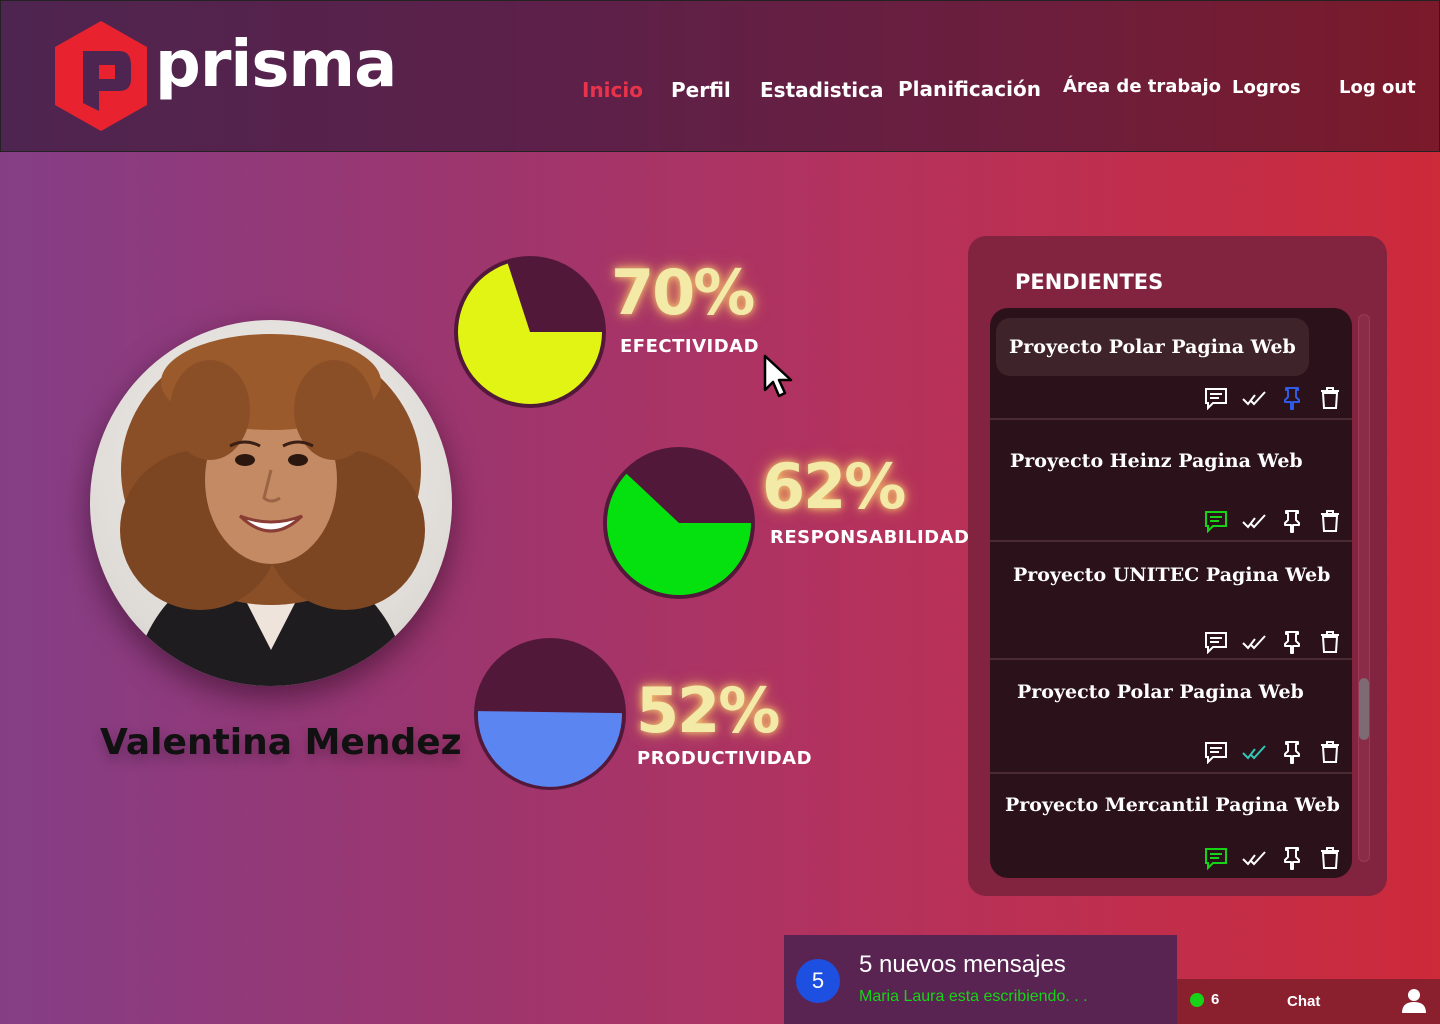  I want to click on nav-logout: Log out, so click(1377, 87).